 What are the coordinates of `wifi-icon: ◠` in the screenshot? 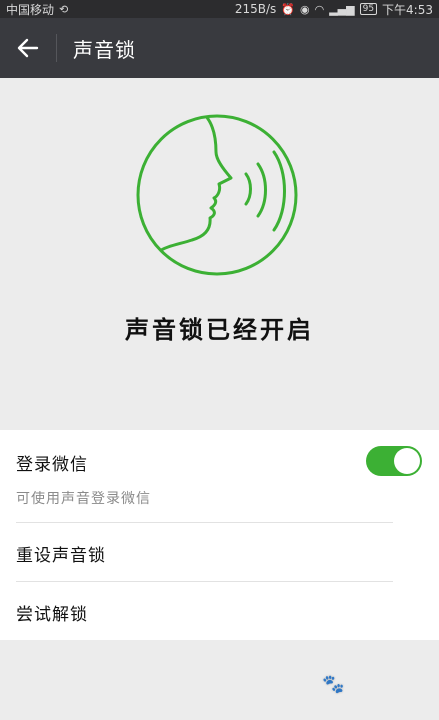 It's located at (319, 9).